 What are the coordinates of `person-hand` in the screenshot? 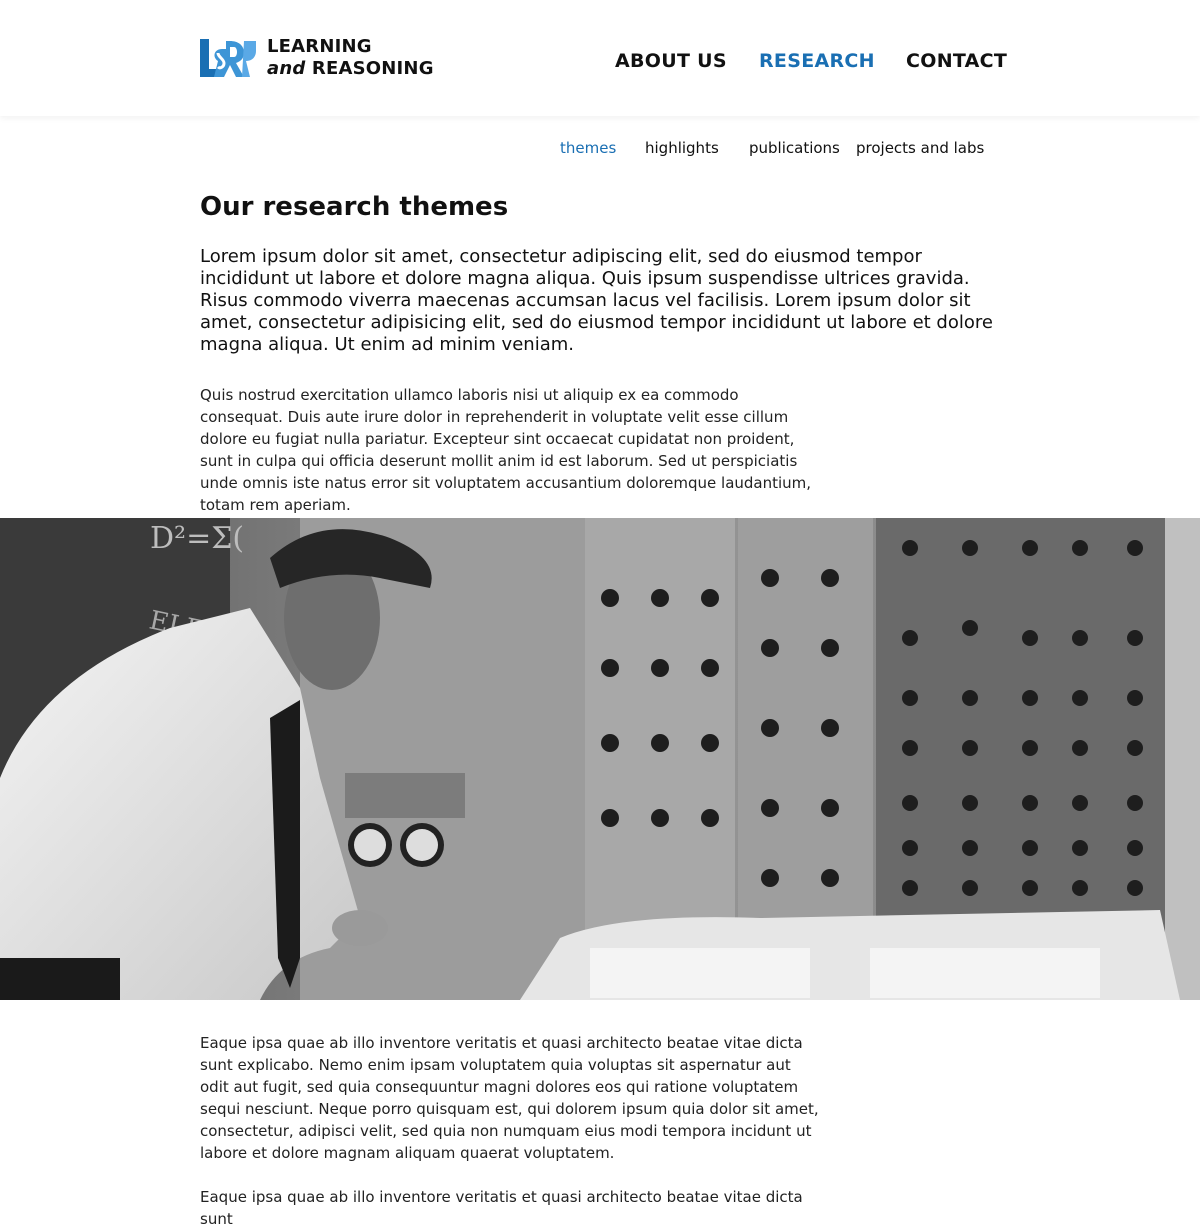 It's located at (360, 928).